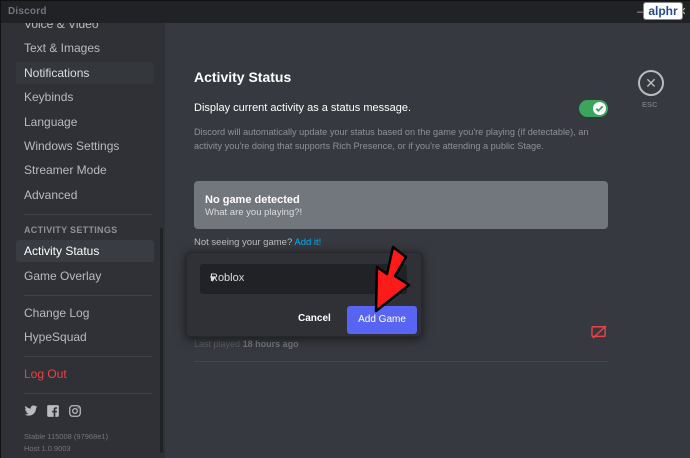  Describe the element at coordinates (392, 279) in the screenshot. I see `red-arrow-annotation` at that location.